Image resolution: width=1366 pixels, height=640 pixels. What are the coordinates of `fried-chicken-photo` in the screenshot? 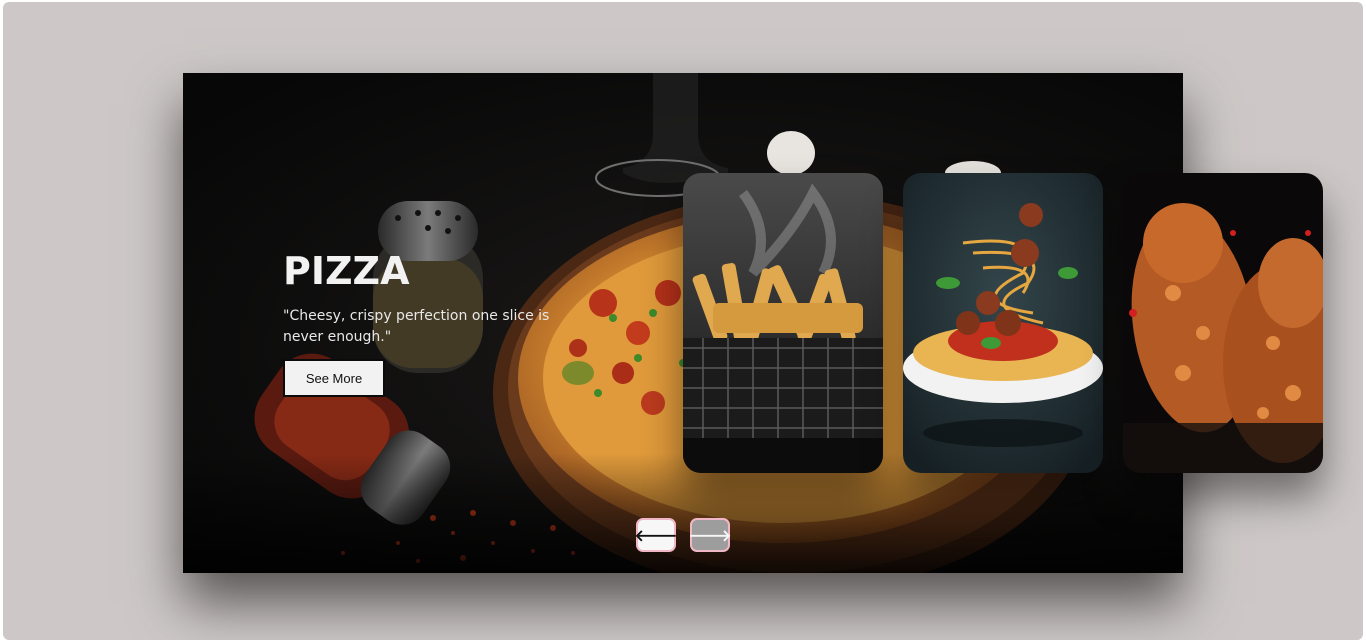 It's located at (1223, 323).